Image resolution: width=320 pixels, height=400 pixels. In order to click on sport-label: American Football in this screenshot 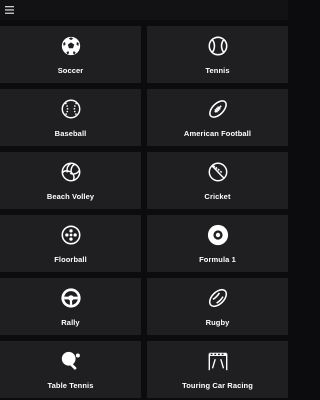, I will do `click(217, 133)`.